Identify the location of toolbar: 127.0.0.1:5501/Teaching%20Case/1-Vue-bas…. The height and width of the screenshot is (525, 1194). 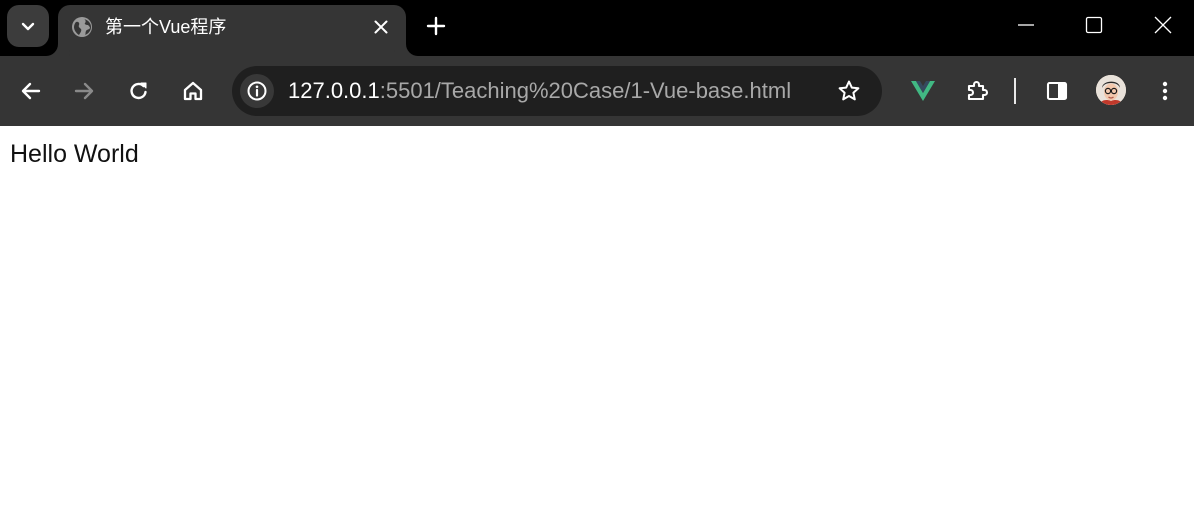
(597, 91).